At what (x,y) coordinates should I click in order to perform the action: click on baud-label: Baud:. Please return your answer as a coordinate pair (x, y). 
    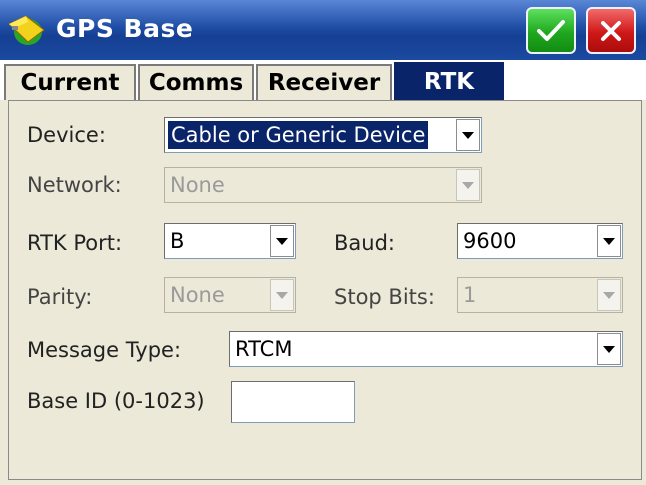
    Looking at the image, I should click on (364, 243).